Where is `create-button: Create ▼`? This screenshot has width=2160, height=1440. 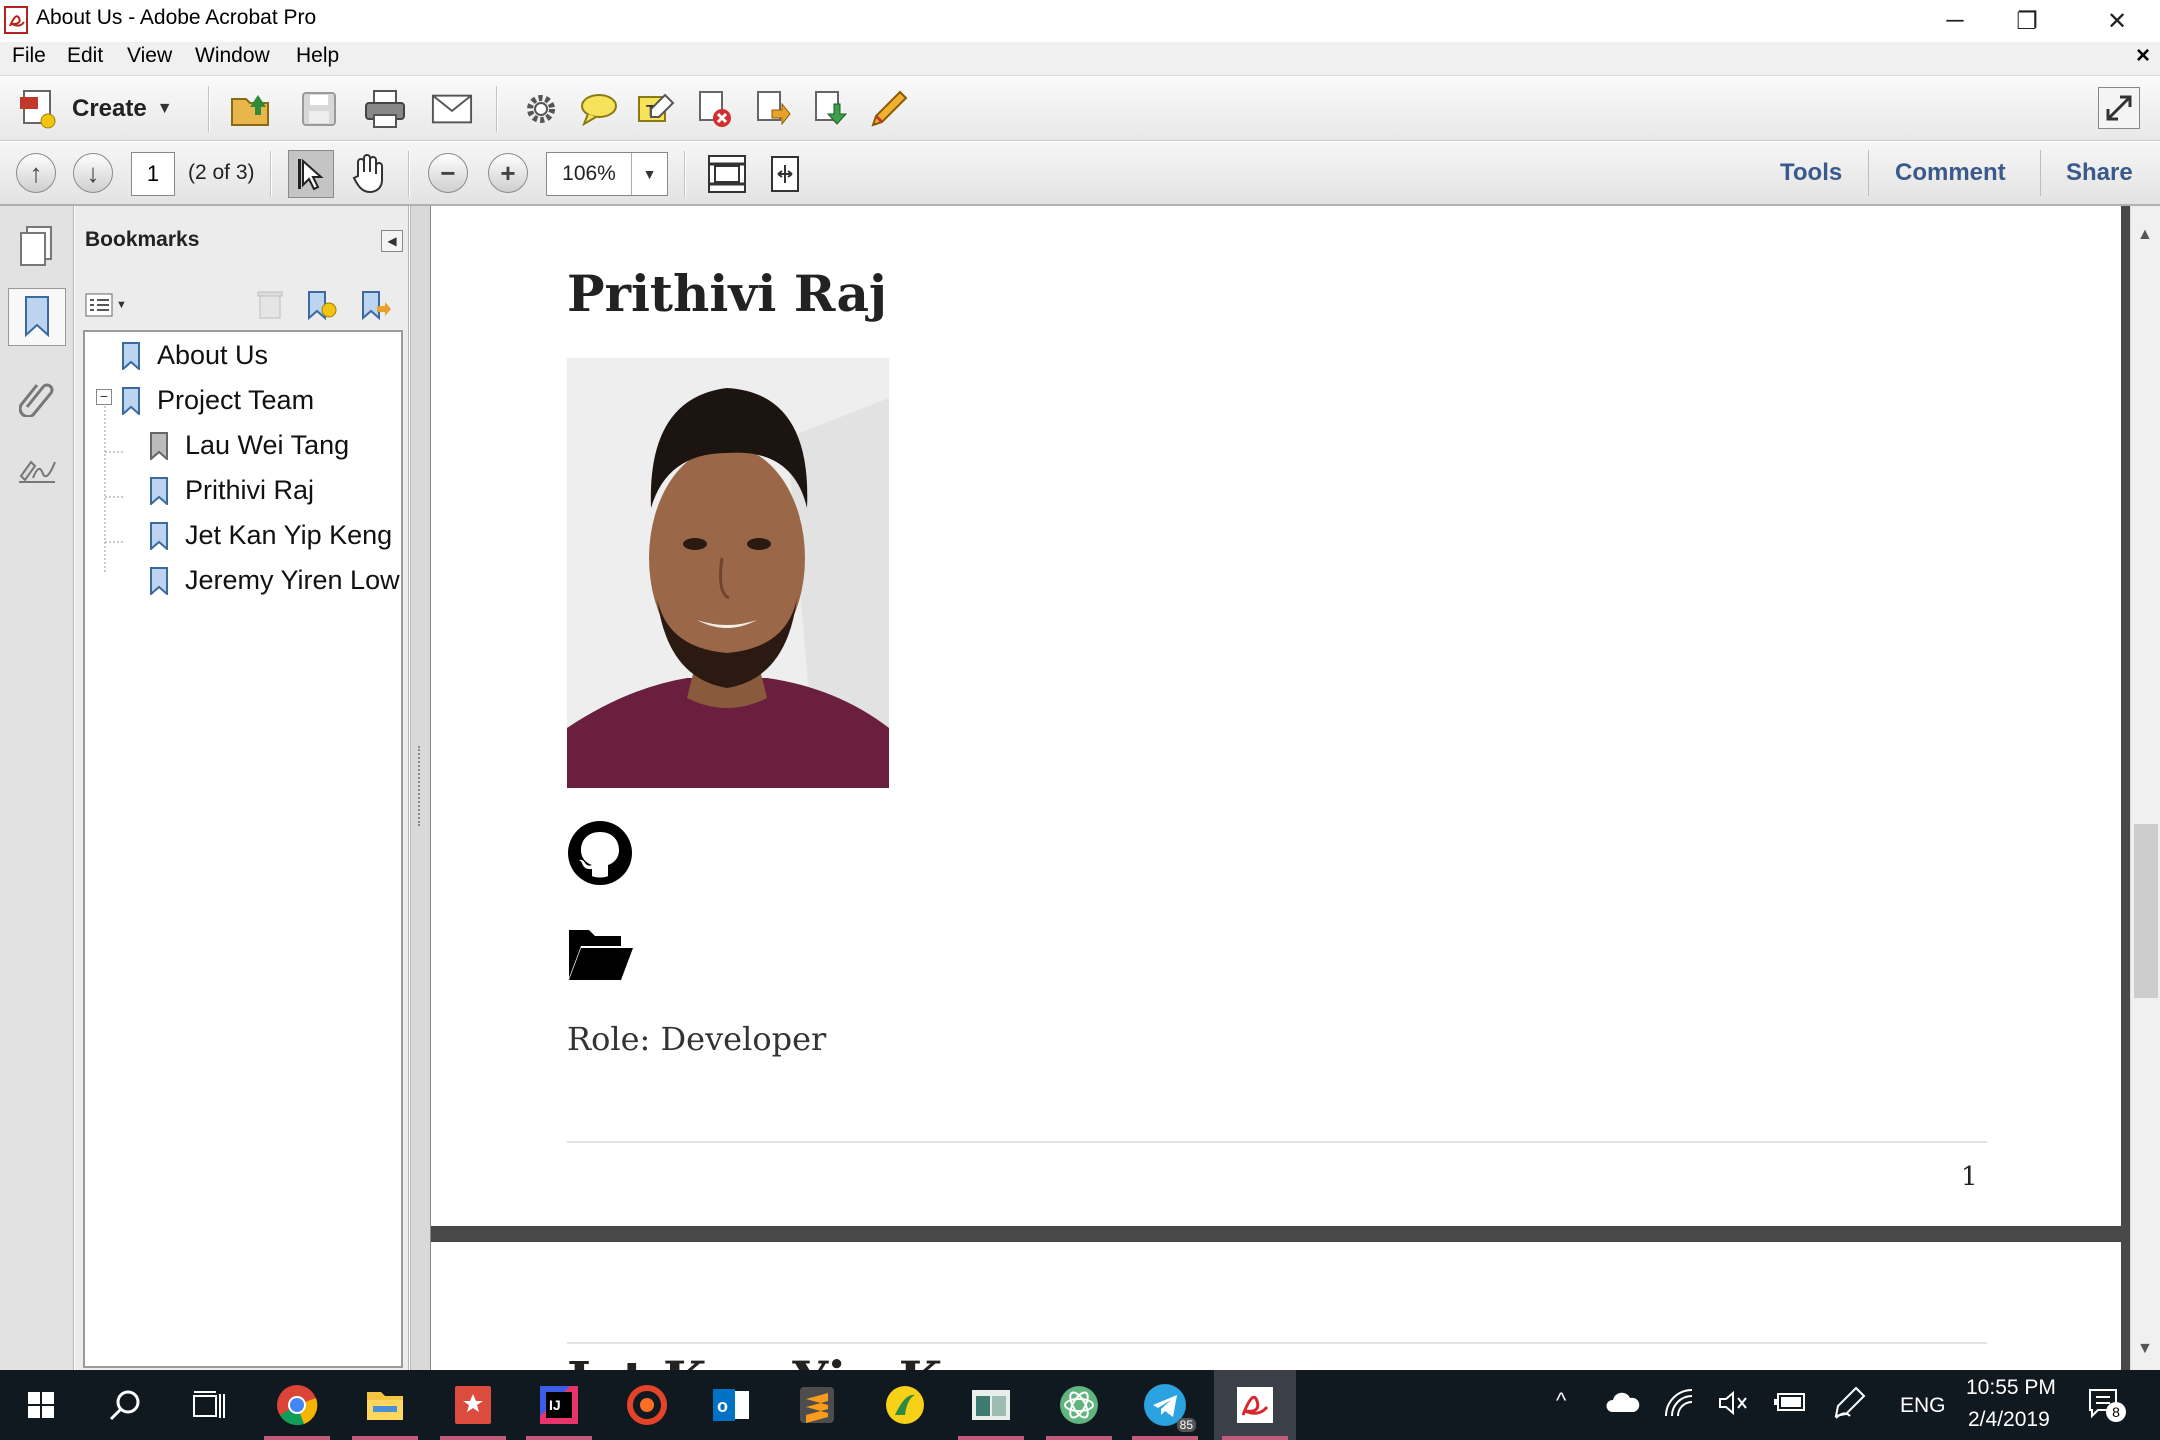
create-button: Create ▼ is located at coordinates (106, 109).